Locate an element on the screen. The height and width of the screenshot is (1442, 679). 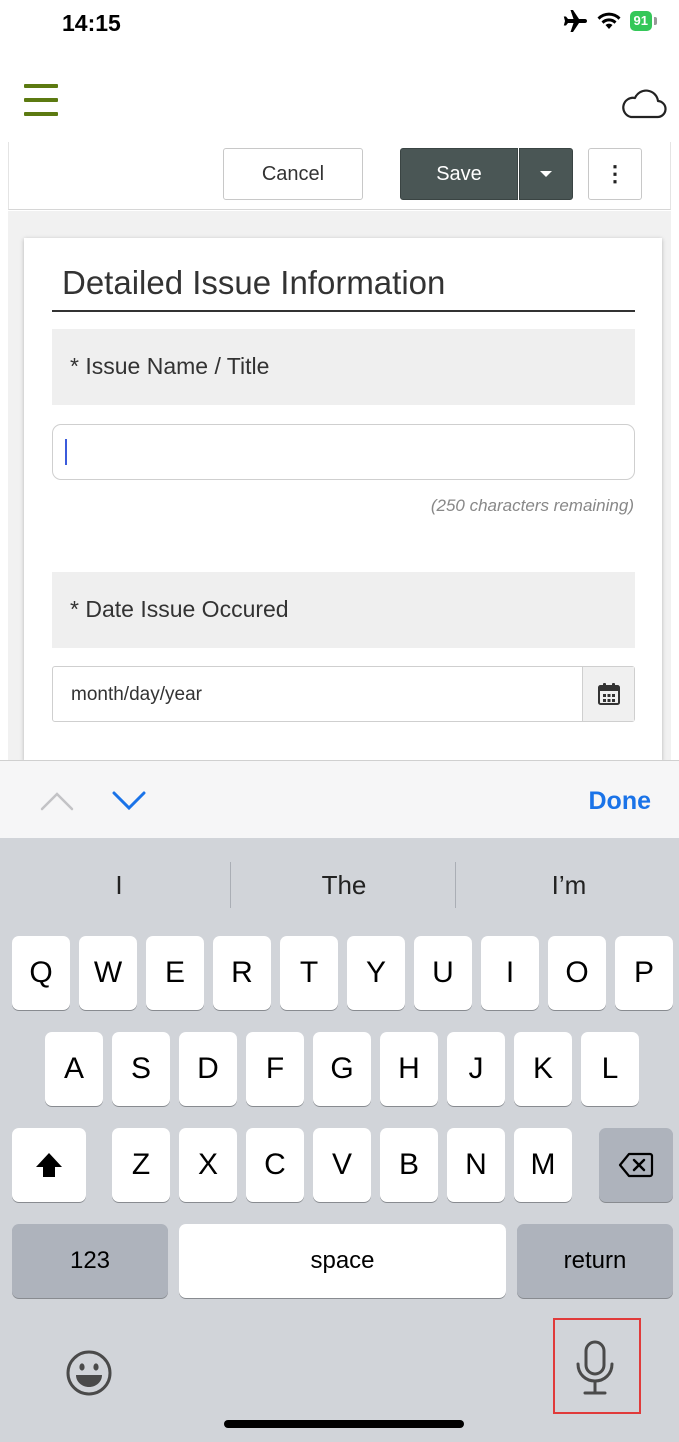
key-v: V is located at coordinates (342, 1165).